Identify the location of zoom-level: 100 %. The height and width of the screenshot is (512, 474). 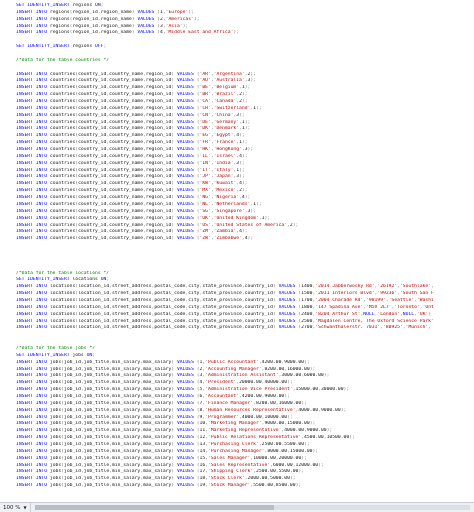
(12, 507).